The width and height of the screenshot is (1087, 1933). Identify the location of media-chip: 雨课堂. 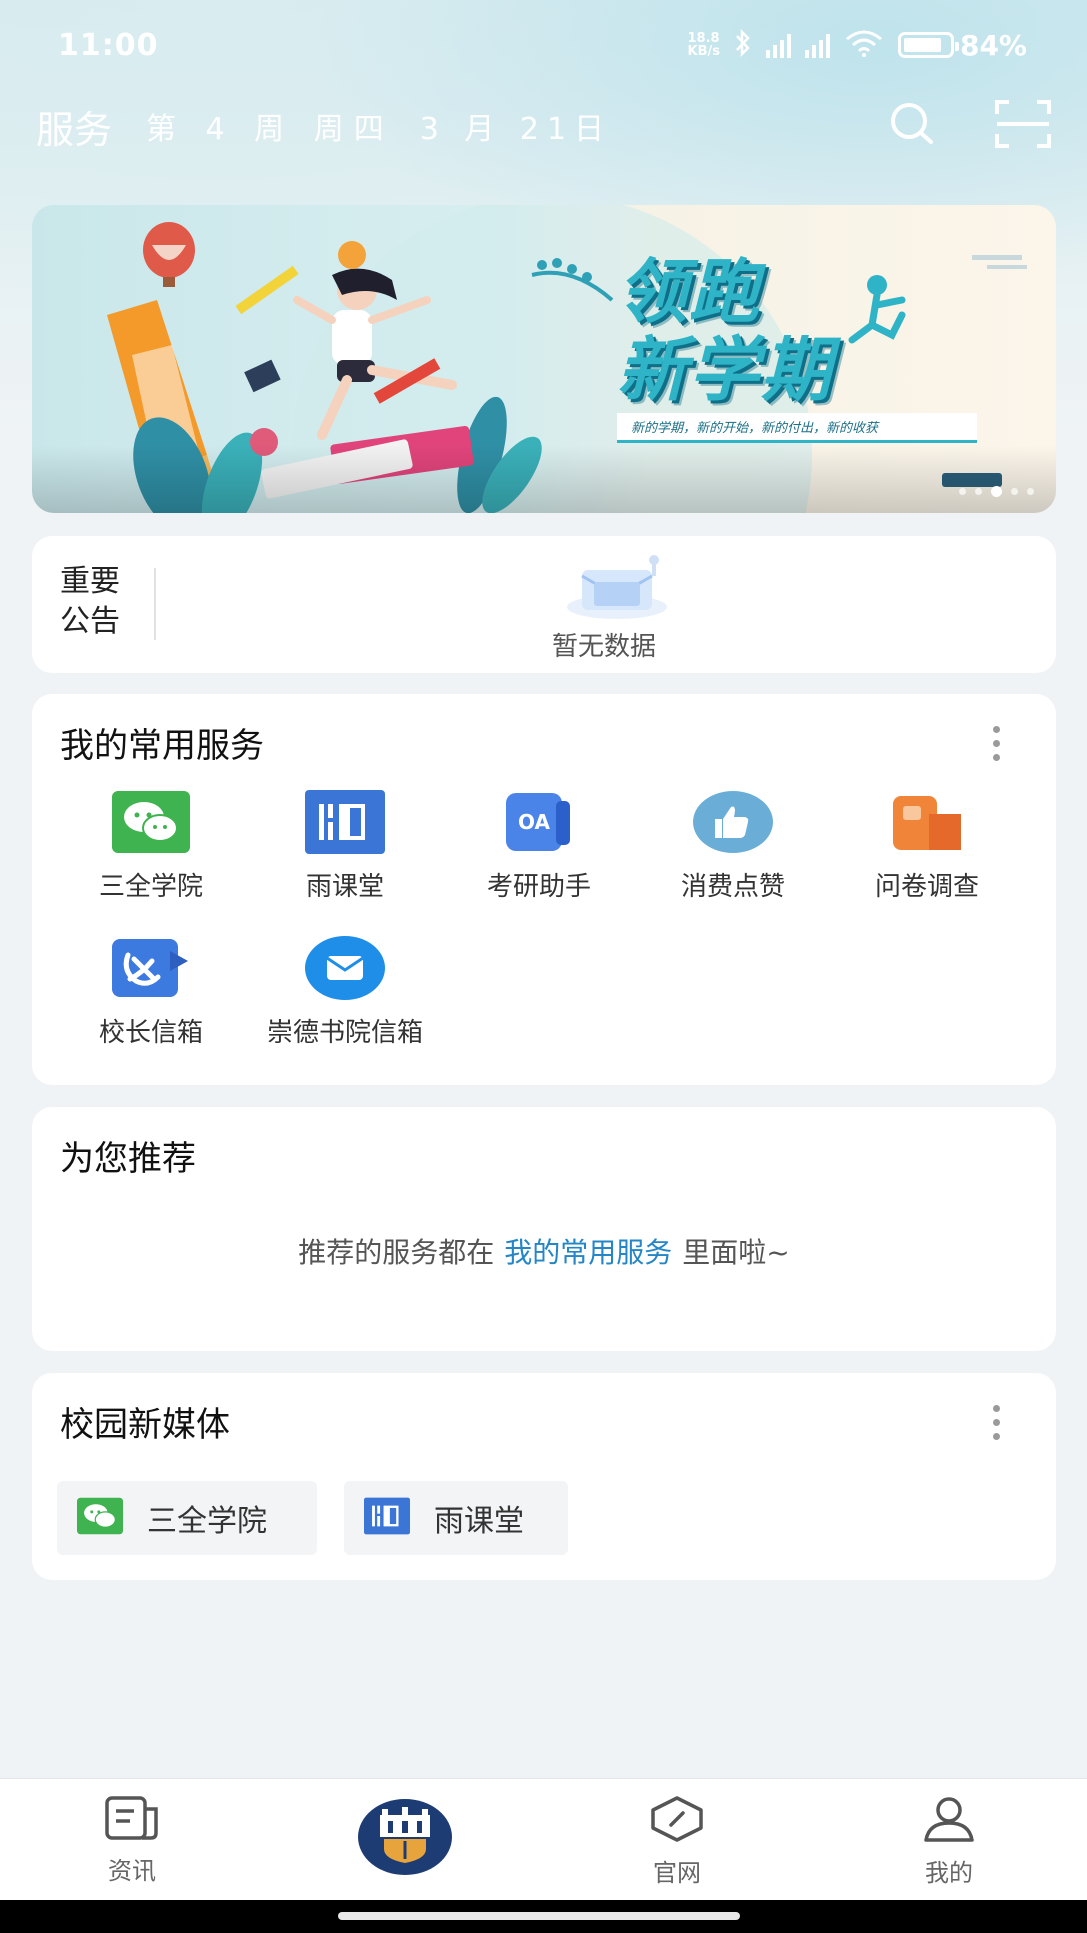
(456, 1518).